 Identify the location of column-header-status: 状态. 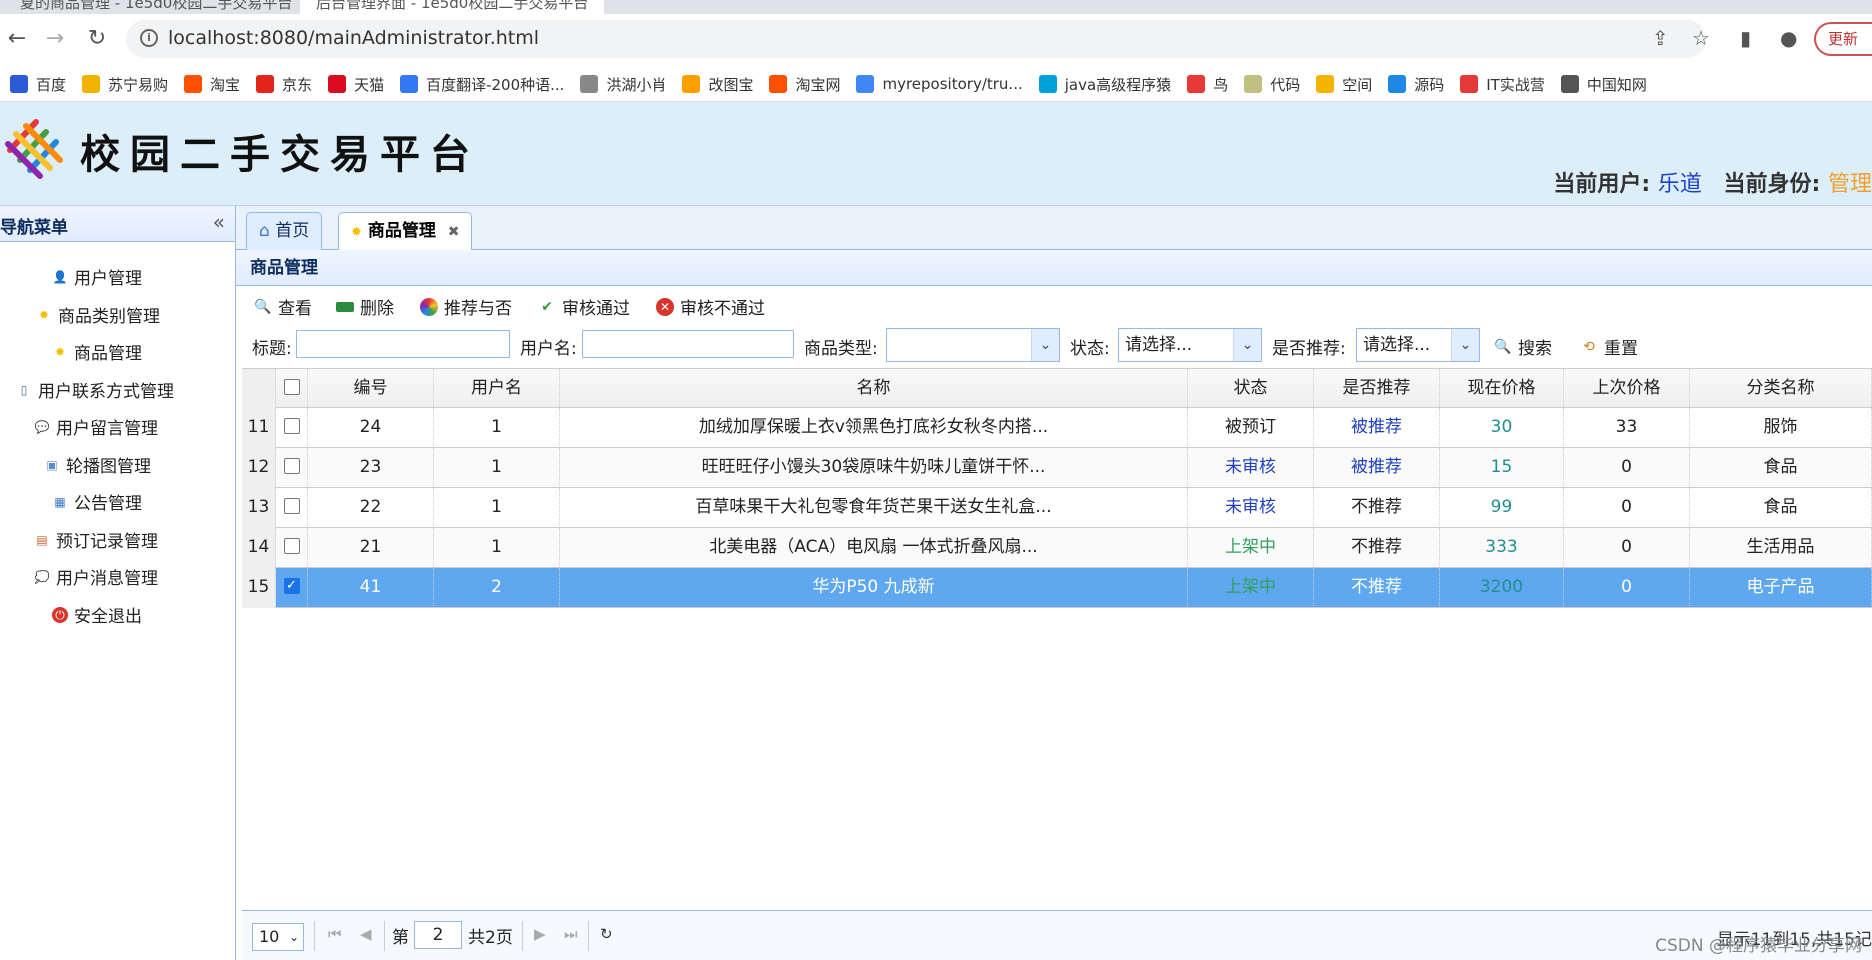
(1251, 389).